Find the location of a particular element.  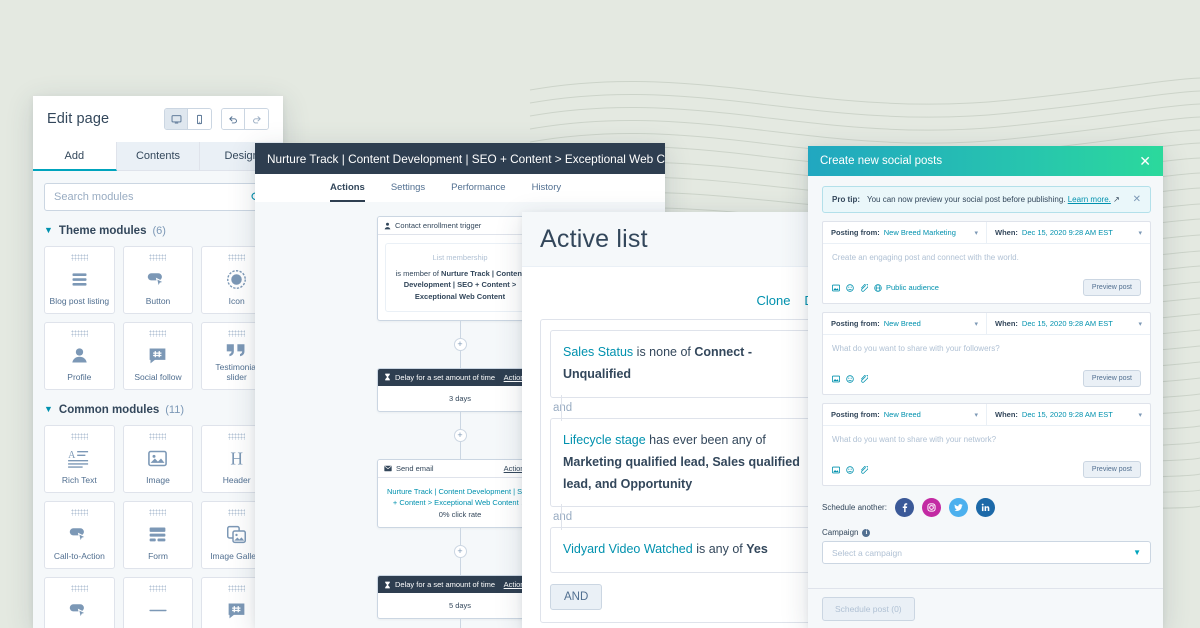

mobile-view-button is located at coordinates (199, 119).